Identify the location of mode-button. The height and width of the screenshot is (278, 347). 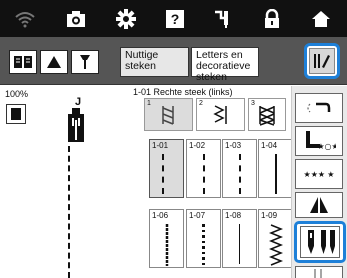
(54, 62).